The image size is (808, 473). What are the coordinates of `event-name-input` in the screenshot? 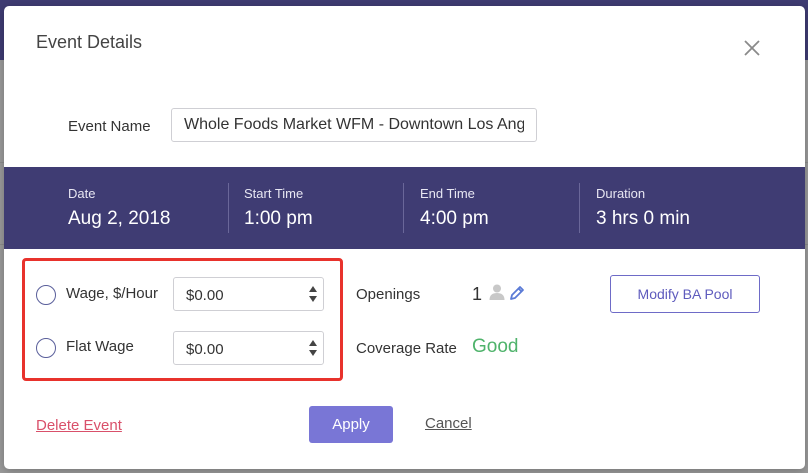 It's located at (354, 125).